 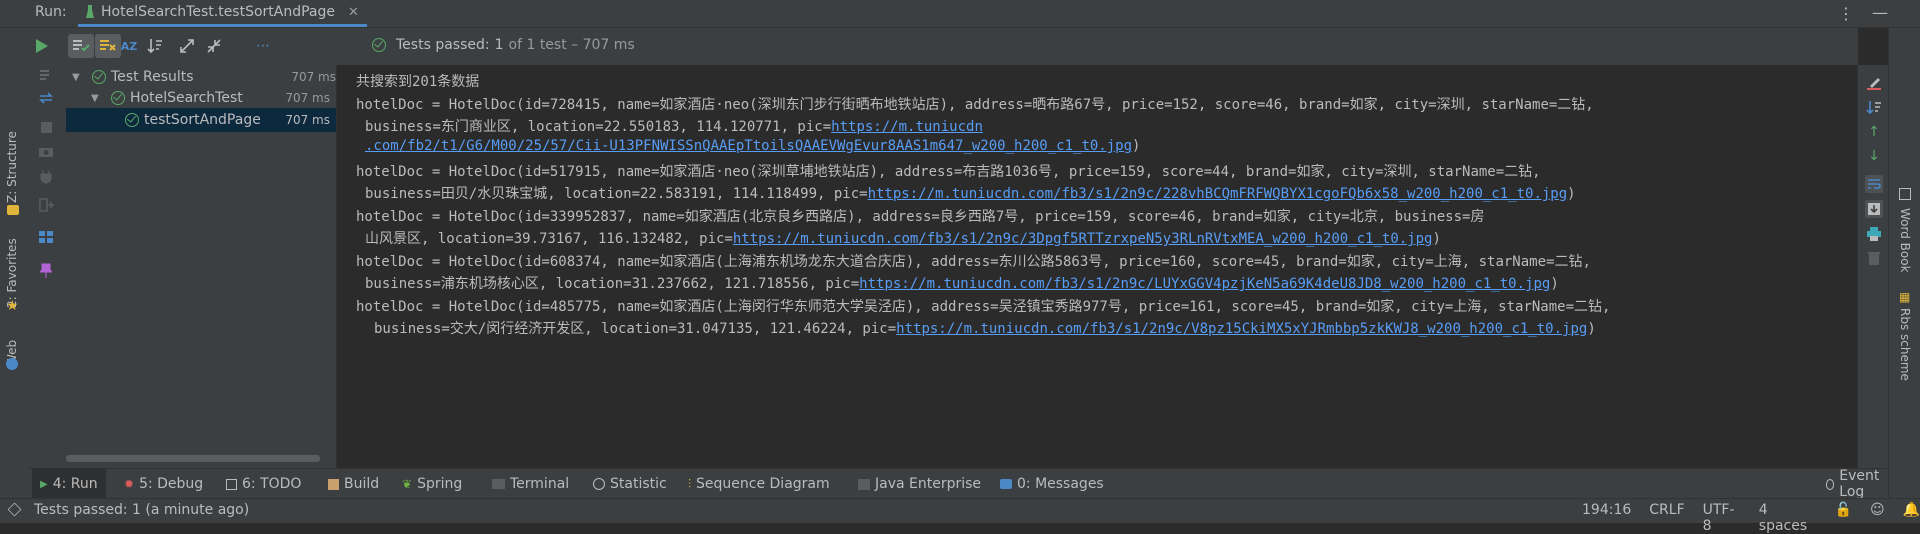 I want to click on sequence-diagram-icon: ⫶, so click(x=690, y=483).